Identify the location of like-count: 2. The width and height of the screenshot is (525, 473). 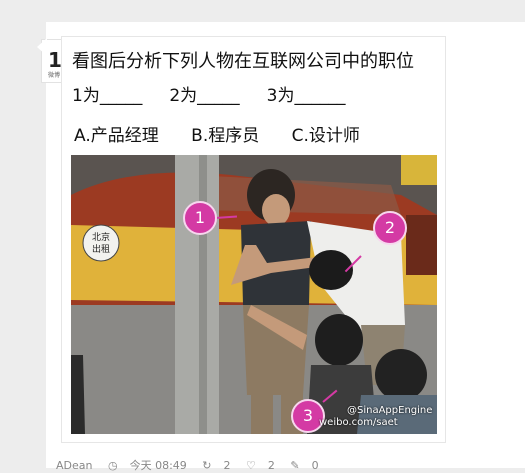
(271, 465).